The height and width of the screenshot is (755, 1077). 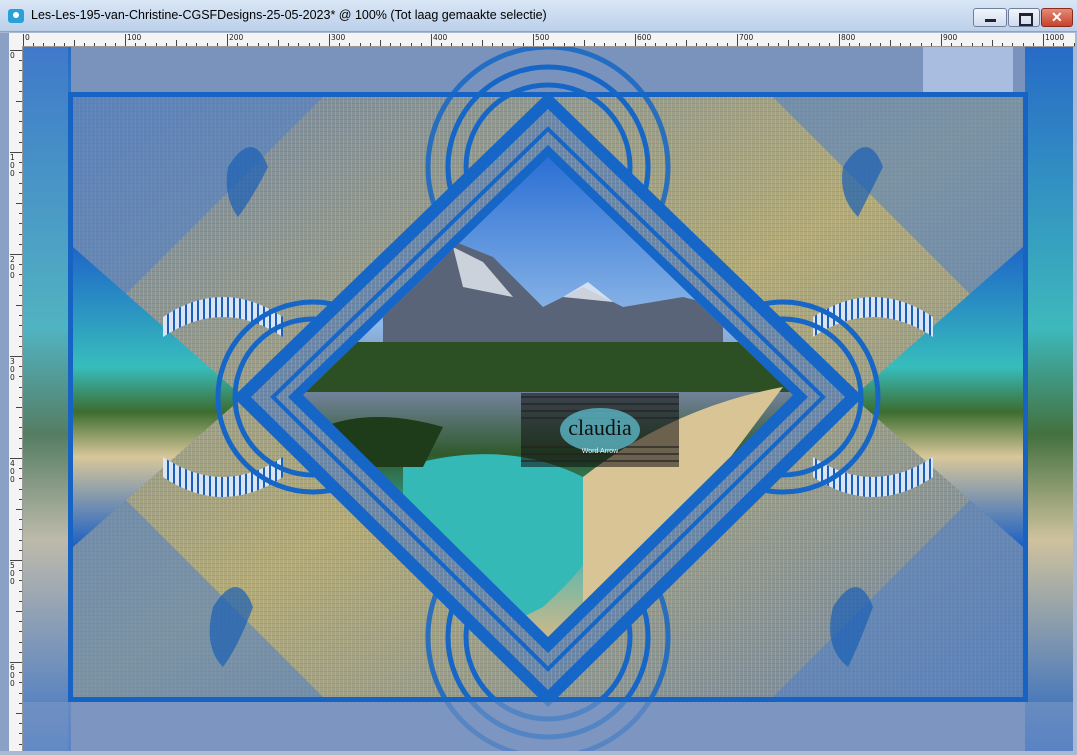 I want to click on ruler-label: 0, so click(x=12, y=55).